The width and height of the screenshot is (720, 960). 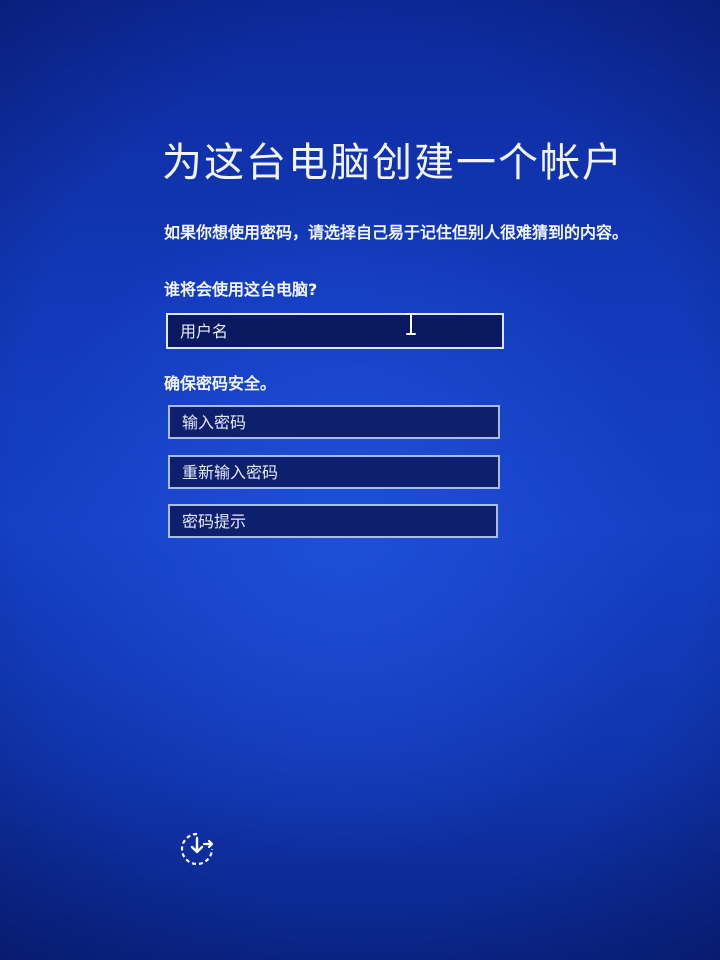 What do you see at coordinates (220, 383) in the screenshot?
I see `secure-password-label: 确保密码安全。` at bounding box center [220, 383].